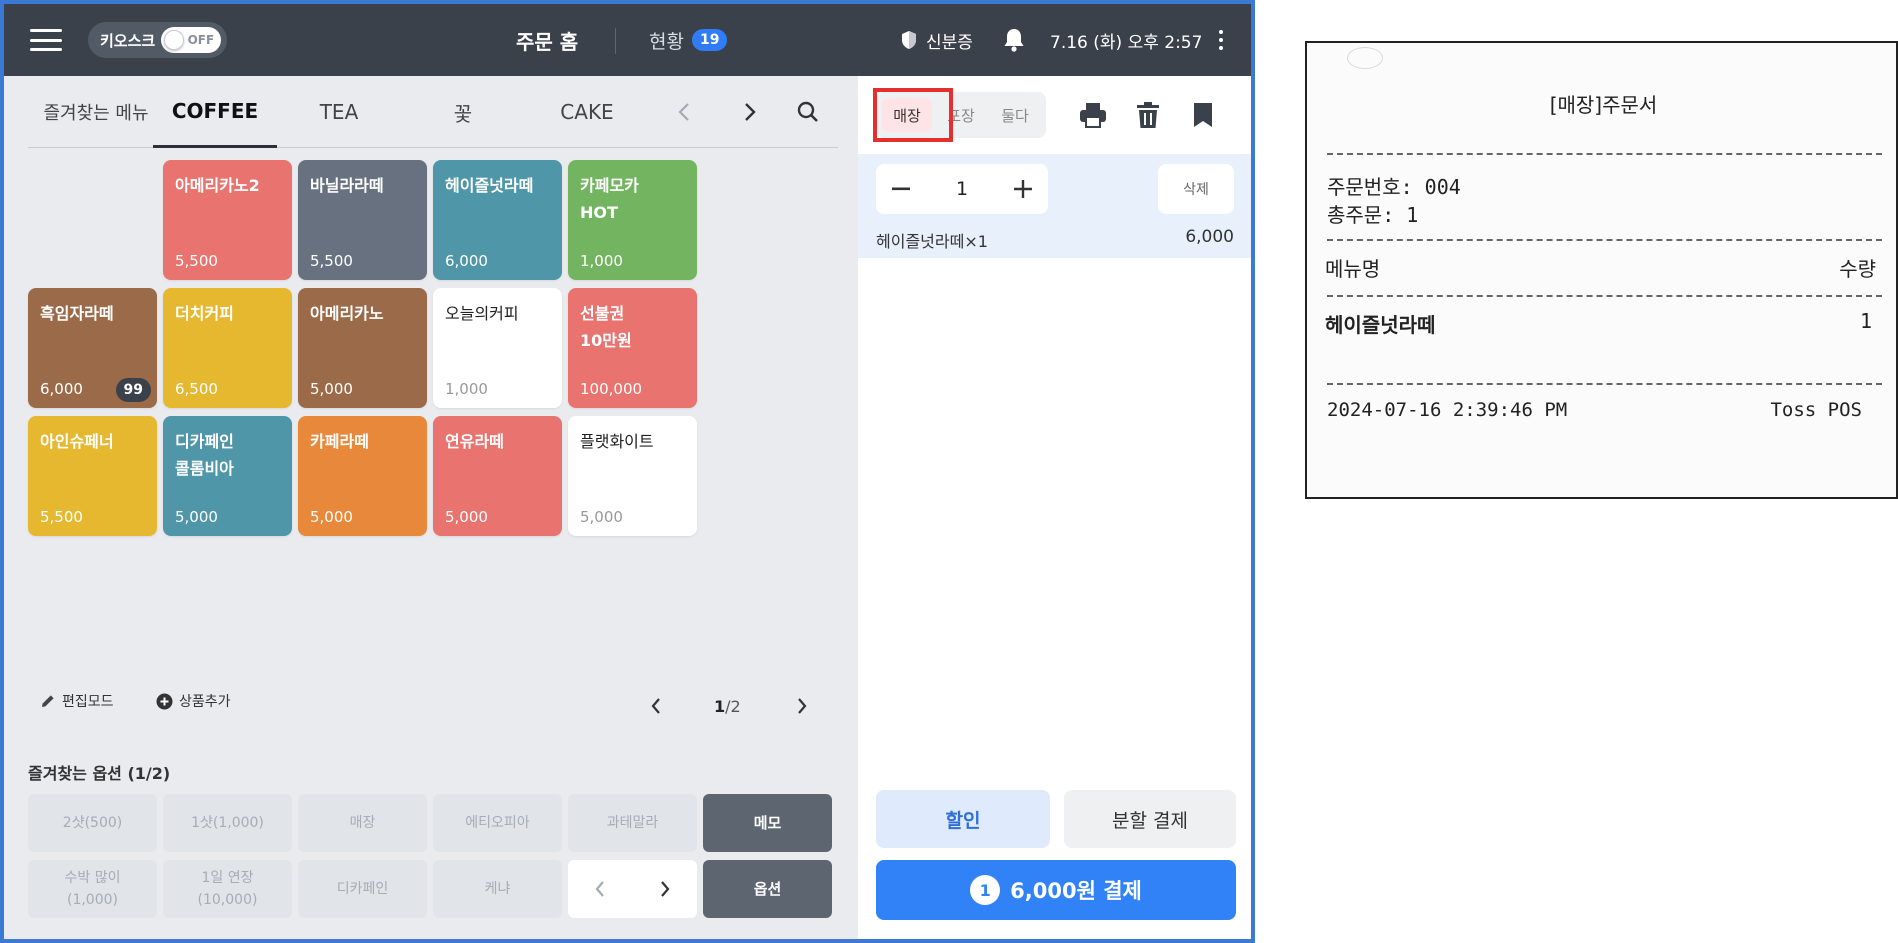 This screenshot has height=943, width=1898. I want to click on tab-cake: CAKE, so click(587, 112).